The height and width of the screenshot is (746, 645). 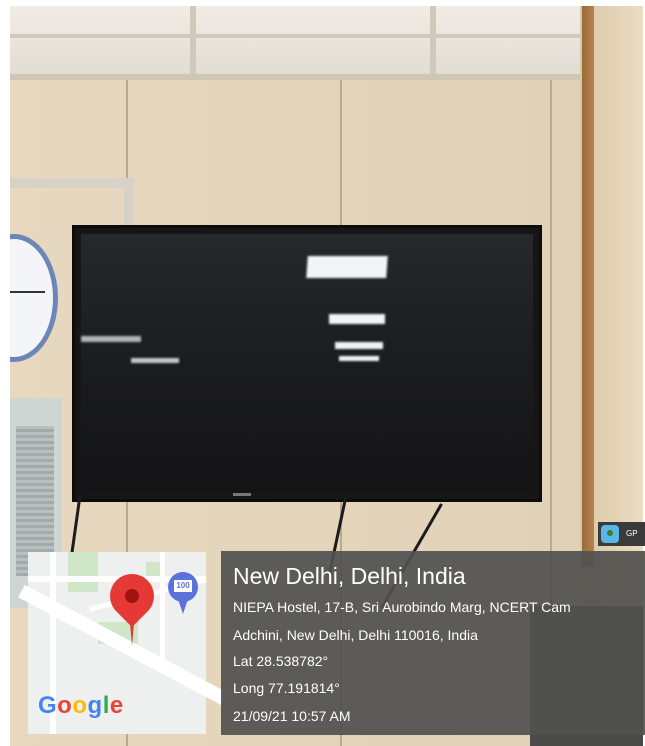 I want to click on timestamp: 21/09/21 10:57 AM, so click(x=292, y=716).